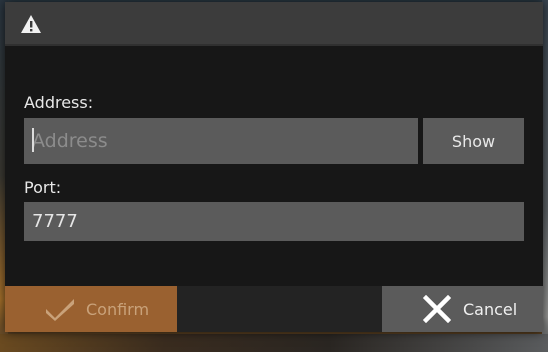  I want to click on backdrop-bottom, so click(274, 343).